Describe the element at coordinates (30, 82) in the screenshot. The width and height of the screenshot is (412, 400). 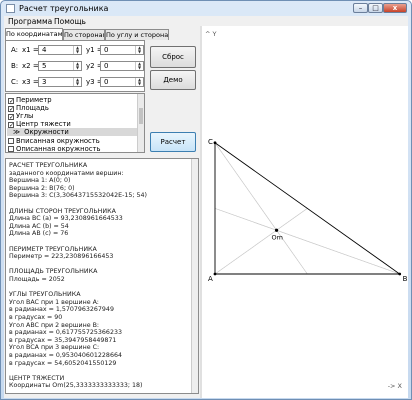
I see `x3-label: x3 =` at that location.